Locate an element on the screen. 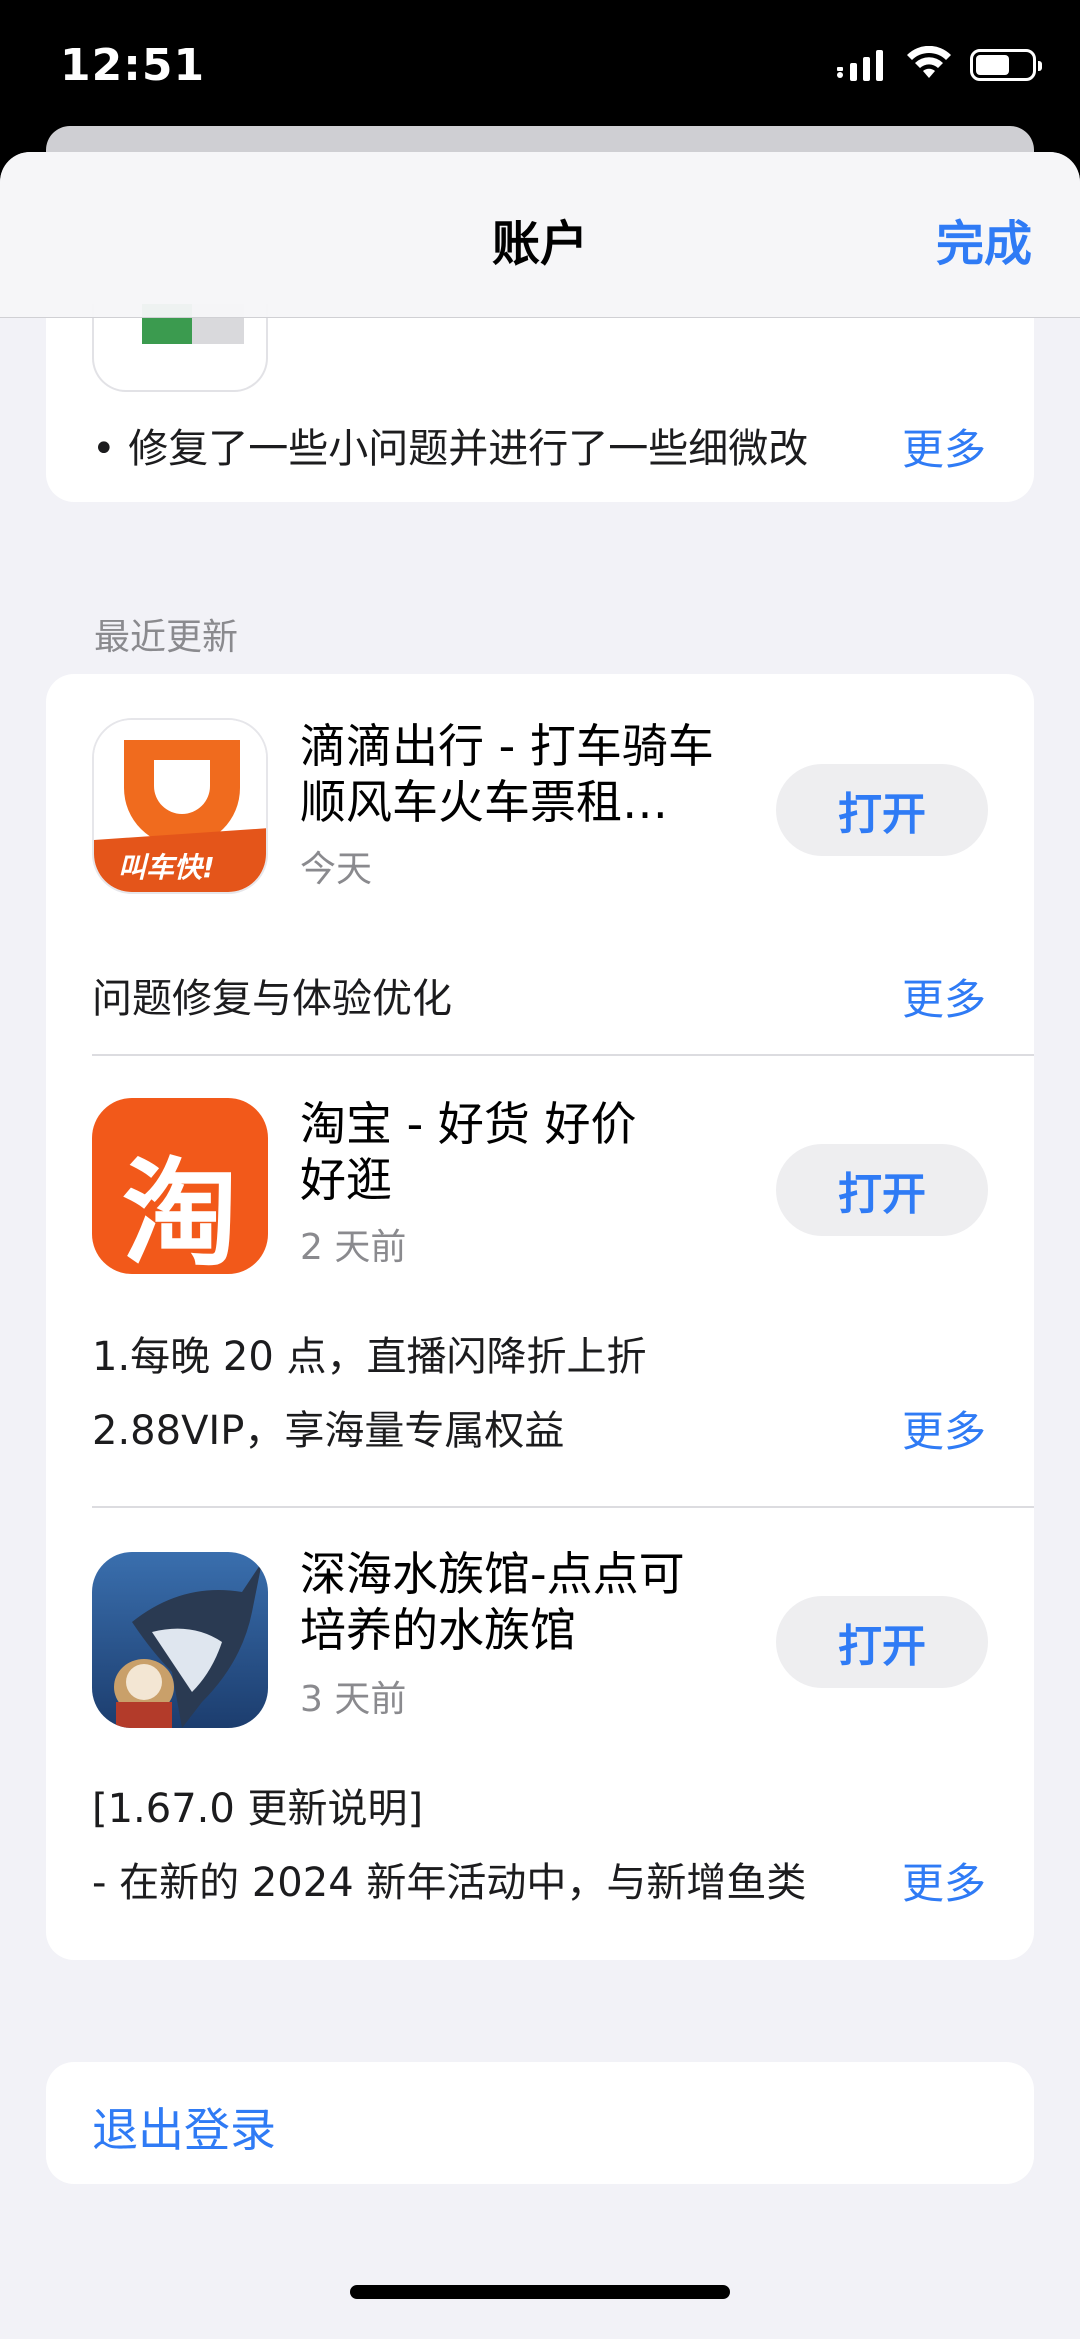  page-title: 账户 is located at coordinates (539, 244).